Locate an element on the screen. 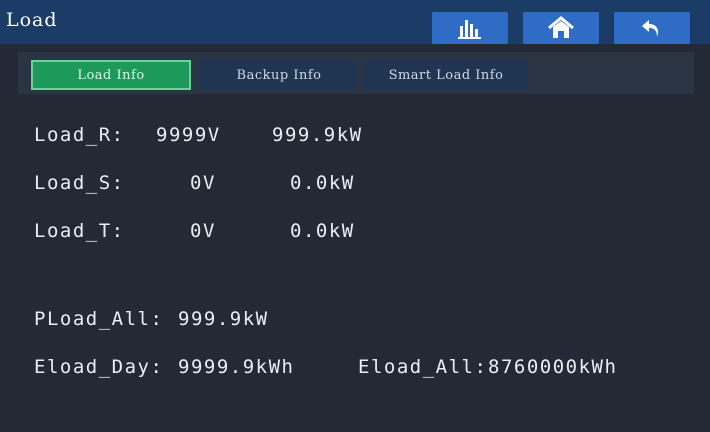 The image size is (710, 432). eload-all-value: 8760000kWh is located at coordinates (553, 367).